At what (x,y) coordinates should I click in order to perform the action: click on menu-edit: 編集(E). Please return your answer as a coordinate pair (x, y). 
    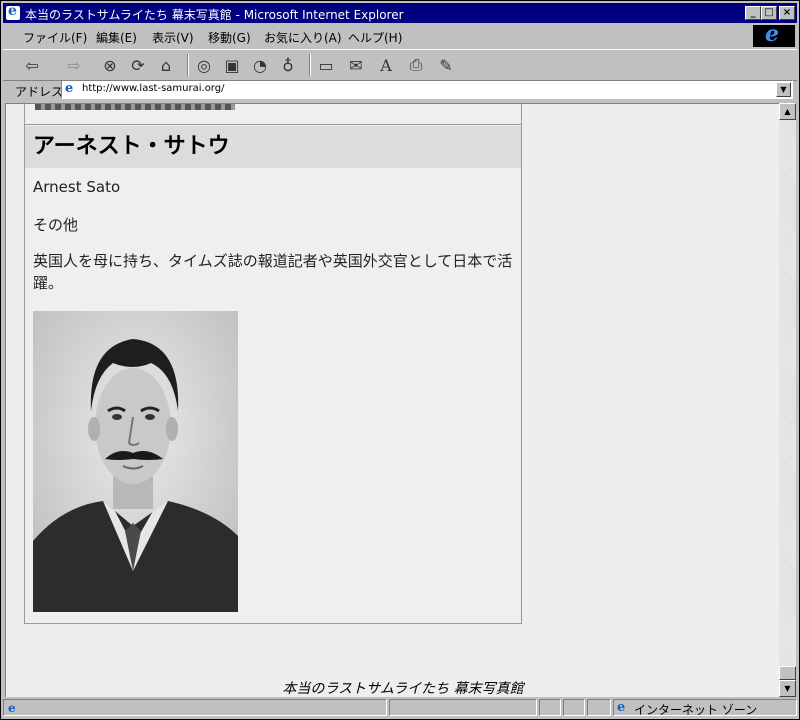
    Looking at the image, I should click on (116, 37).